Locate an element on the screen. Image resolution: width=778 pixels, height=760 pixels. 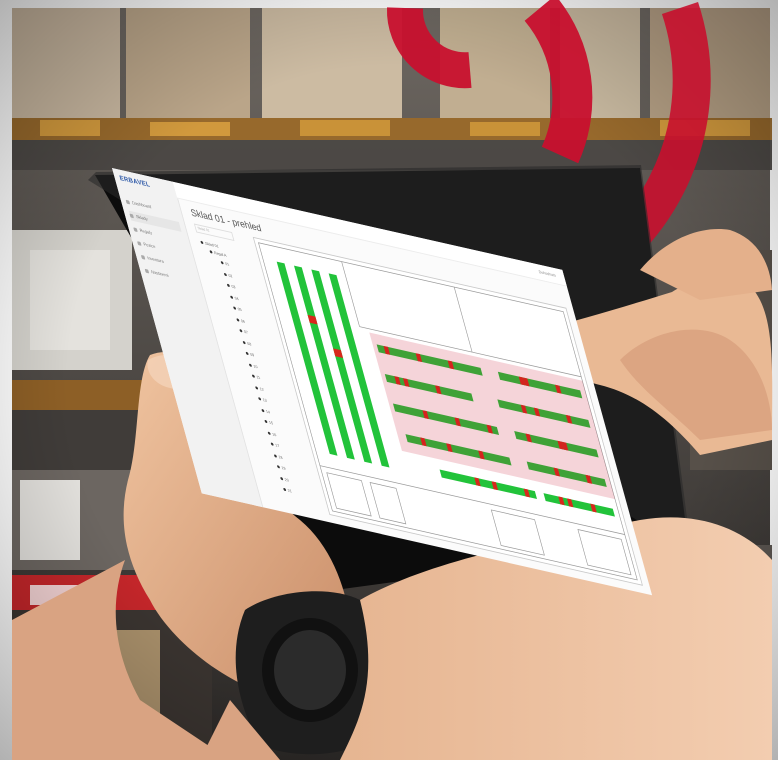
tree-leaf: 19 is located at coordinates (281, 467).